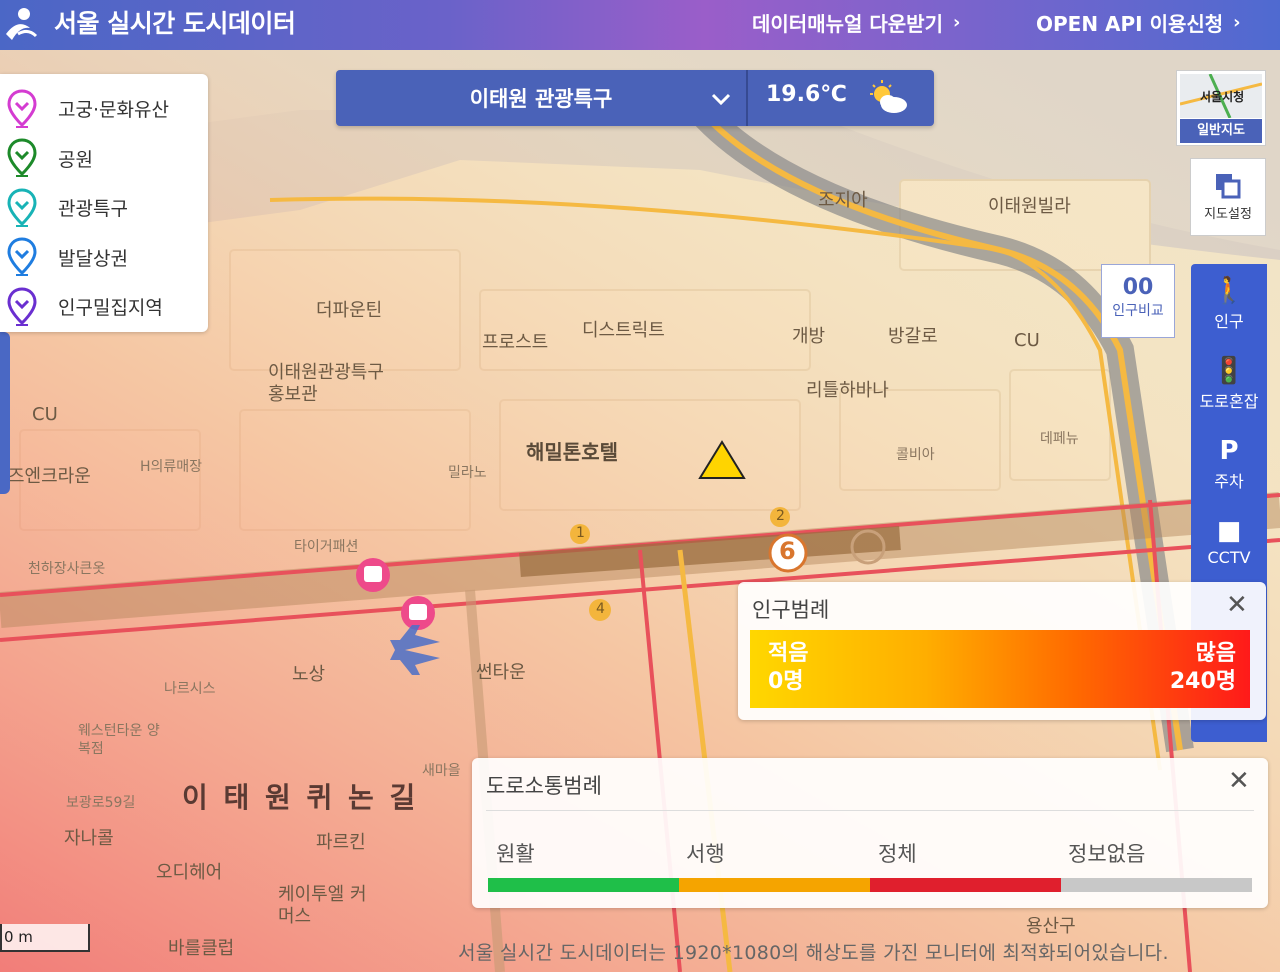 The width and height of the screenshot is (1280, 972). Describe the element at coordinates (583, 885) in the screenshot. I see `traffic-swatch-smooth` at that location.